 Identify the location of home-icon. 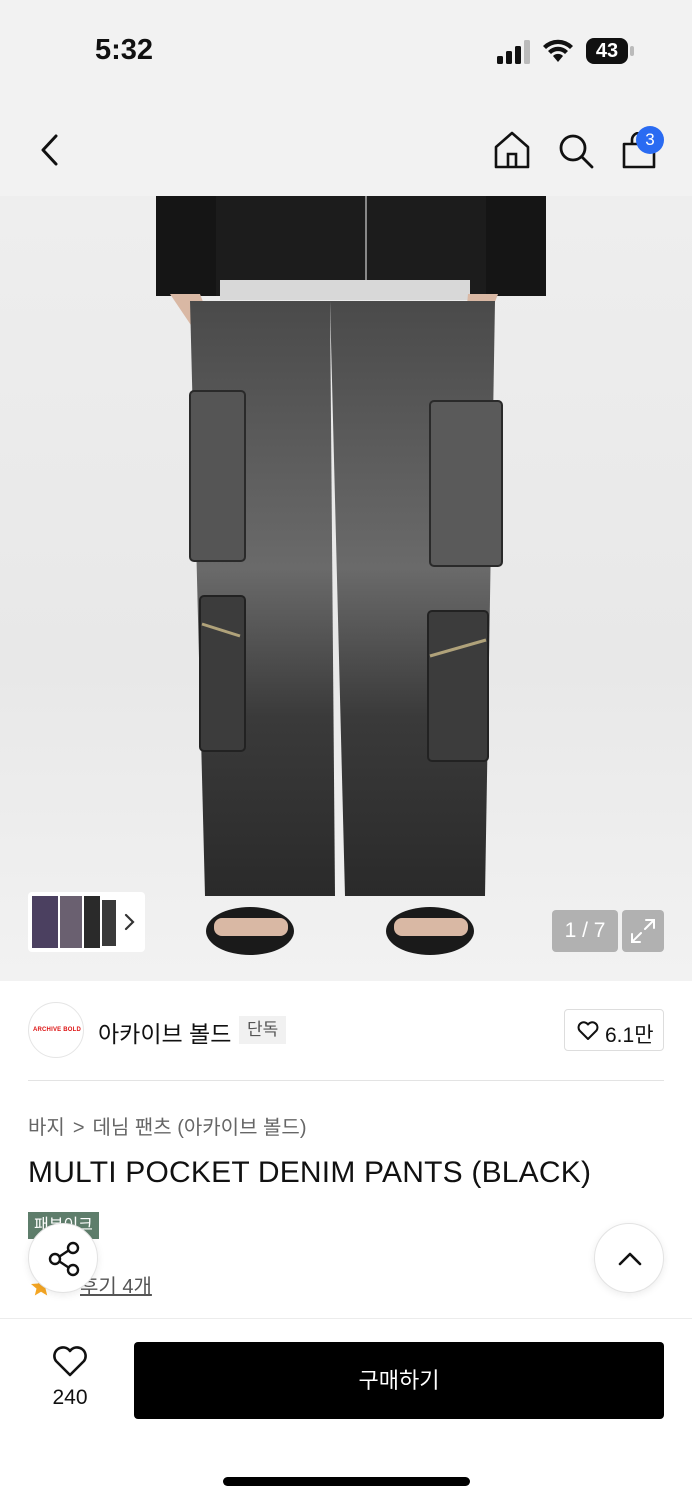
(512, 150).